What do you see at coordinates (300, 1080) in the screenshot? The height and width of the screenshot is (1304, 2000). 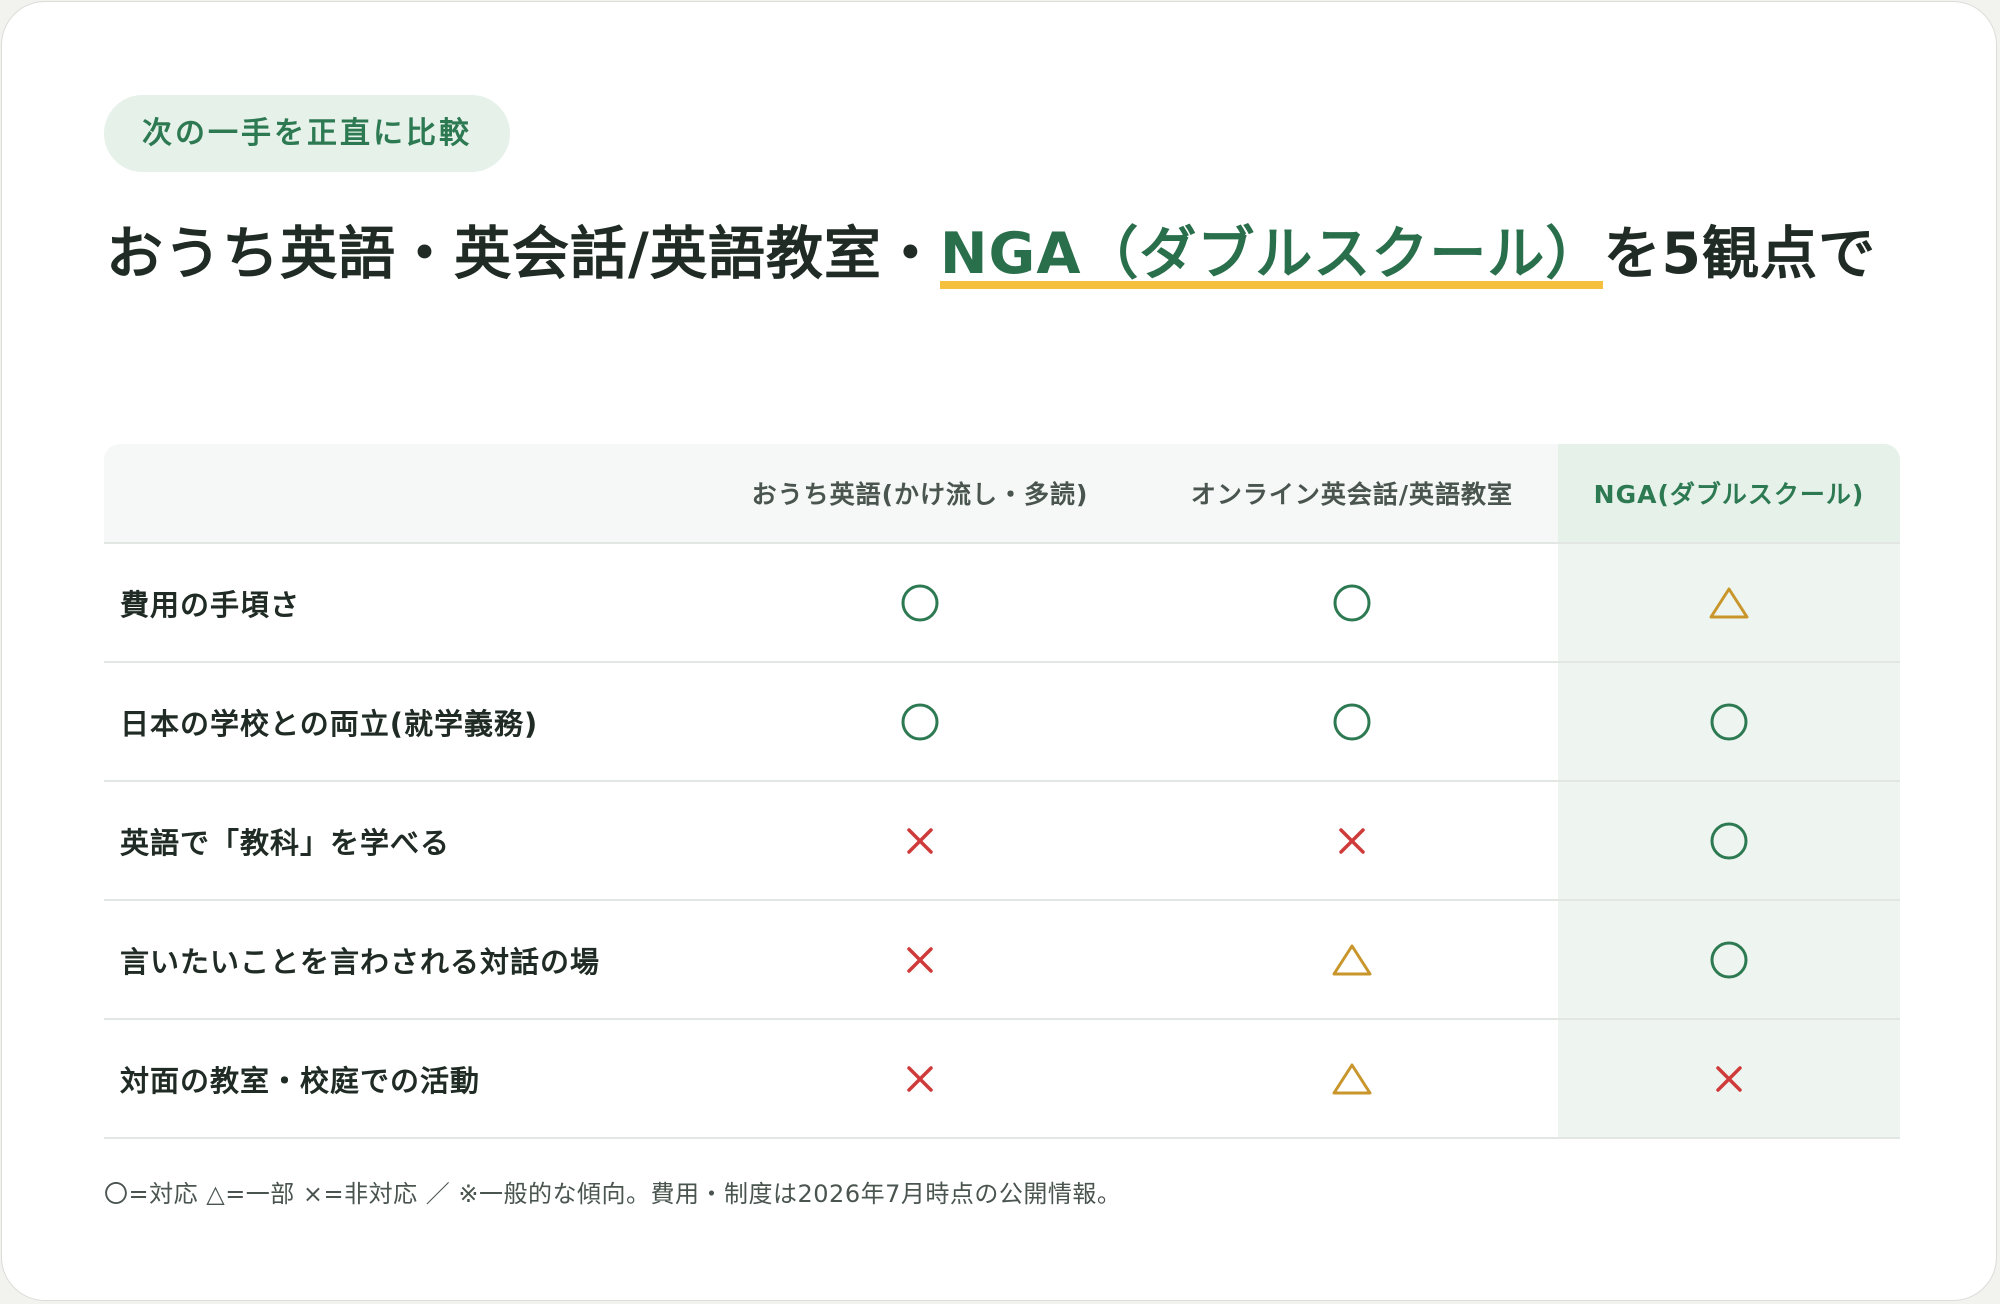 I see `row-label: 対面の教室・校庭での活動` at bounding box center [300, 1080].